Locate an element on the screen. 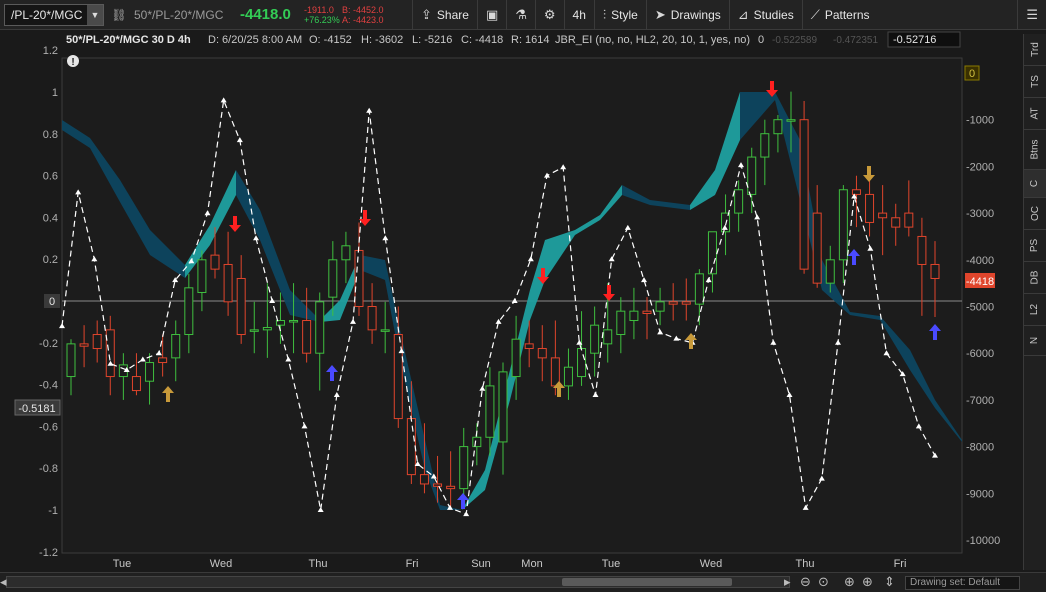  left-tick-label: -1 is located at coordinates (53, 511).